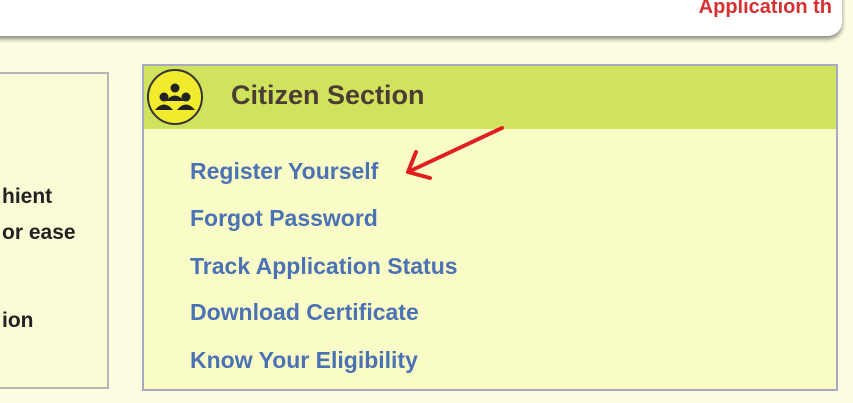 The height and width of the screenshot is (403, 853). I want to click on citizens-group-icon, so click(175, 97).